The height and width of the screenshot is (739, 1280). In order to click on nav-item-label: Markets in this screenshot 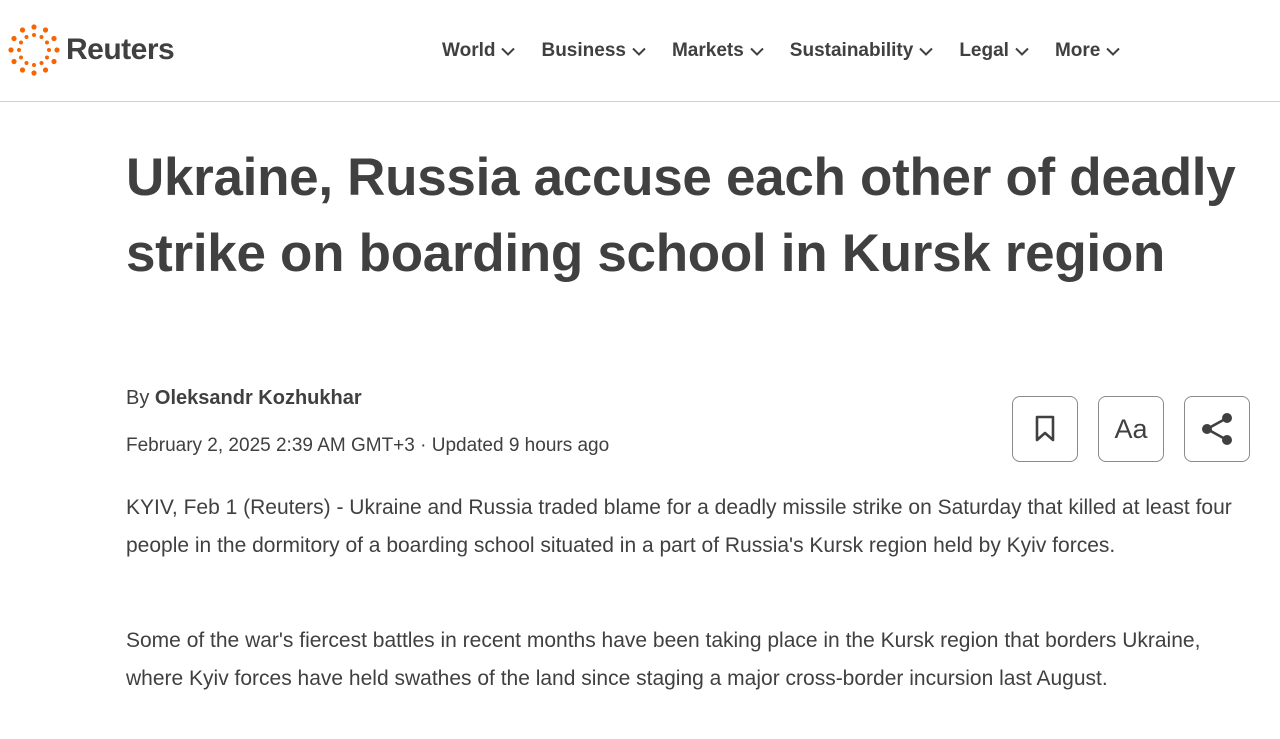, I will do `click(707, 50)`.